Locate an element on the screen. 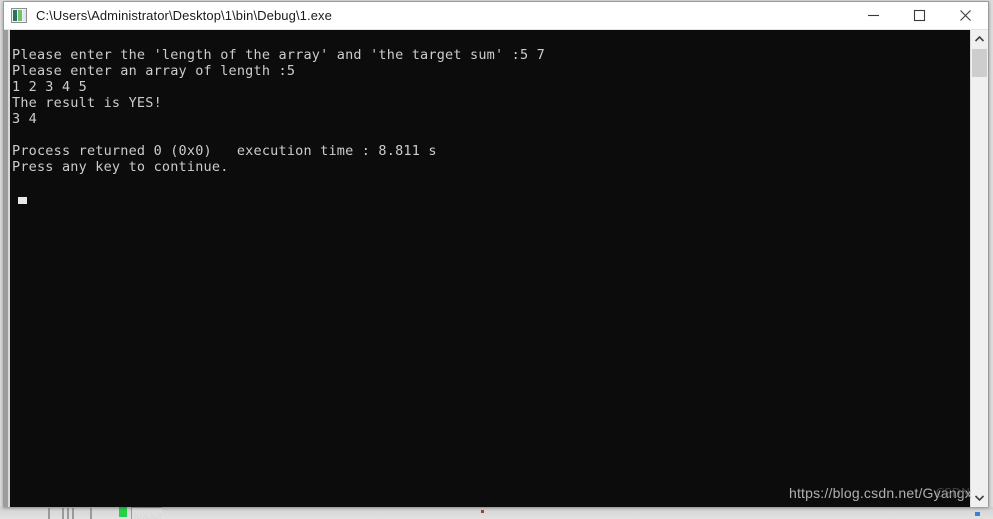  scroll-up-arrow is located at coordinates (979, 39).